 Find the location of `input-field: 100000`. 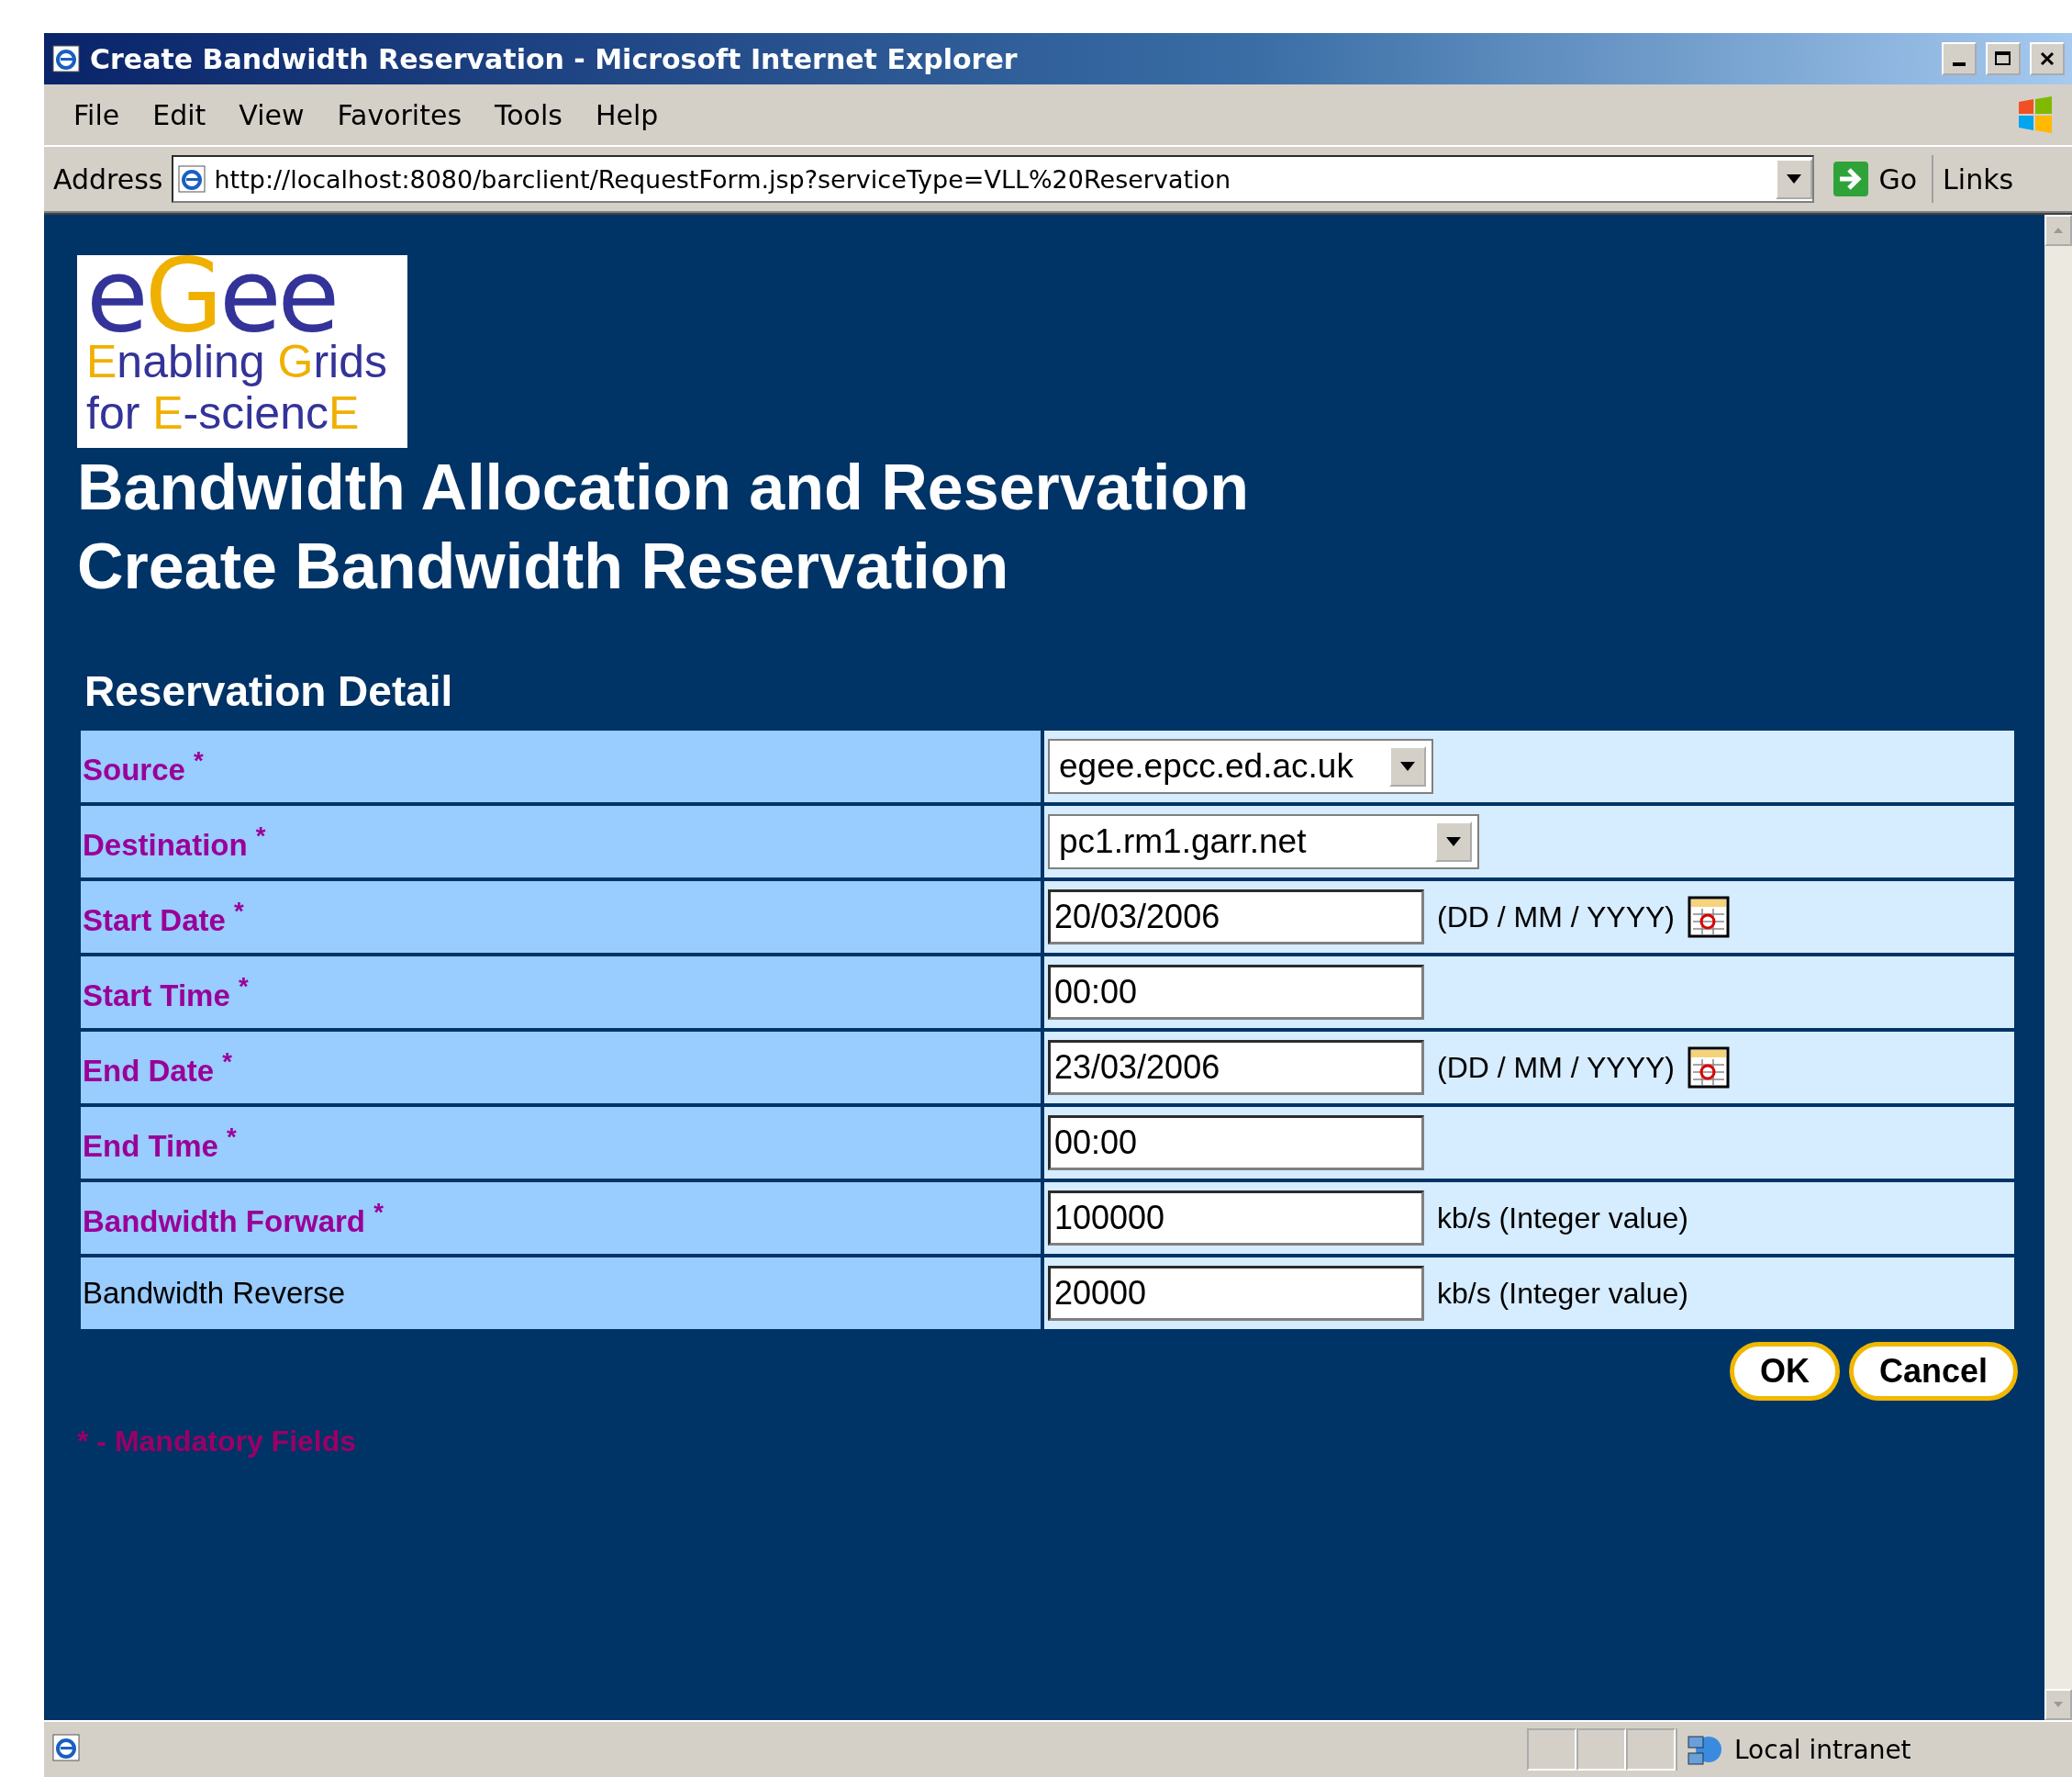

input-field: 100000 is located at coordinates (1236, 1218).